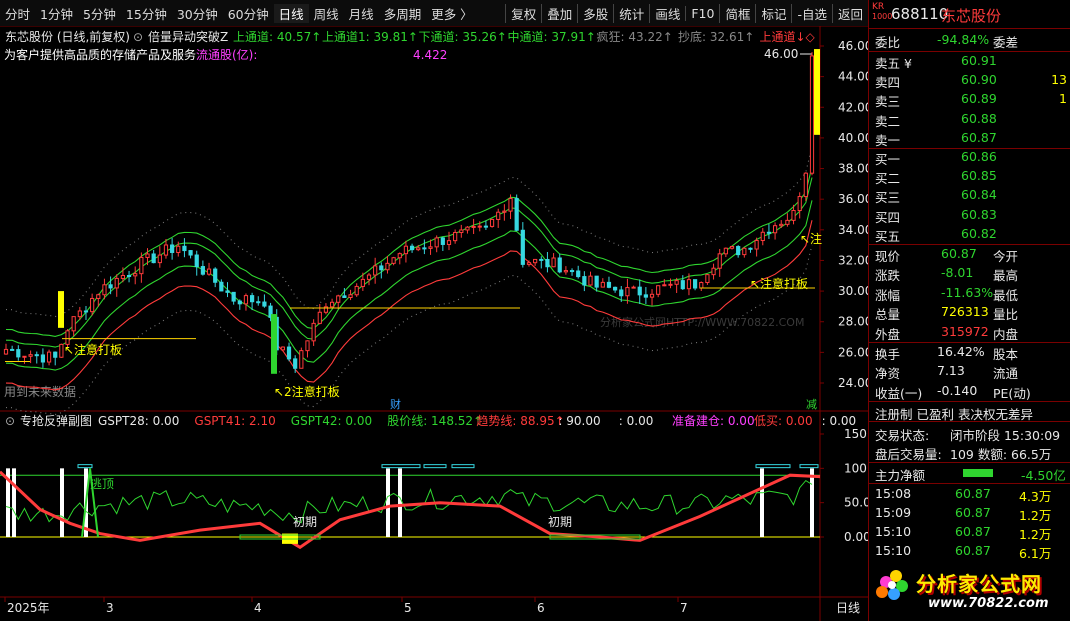 The width and height of the screenshot is (1070, 621). What do you see at coordinates (146, 13) in the screenshot?
I see `period-tab-3: 15分钟` at bounding box center [146, 13].